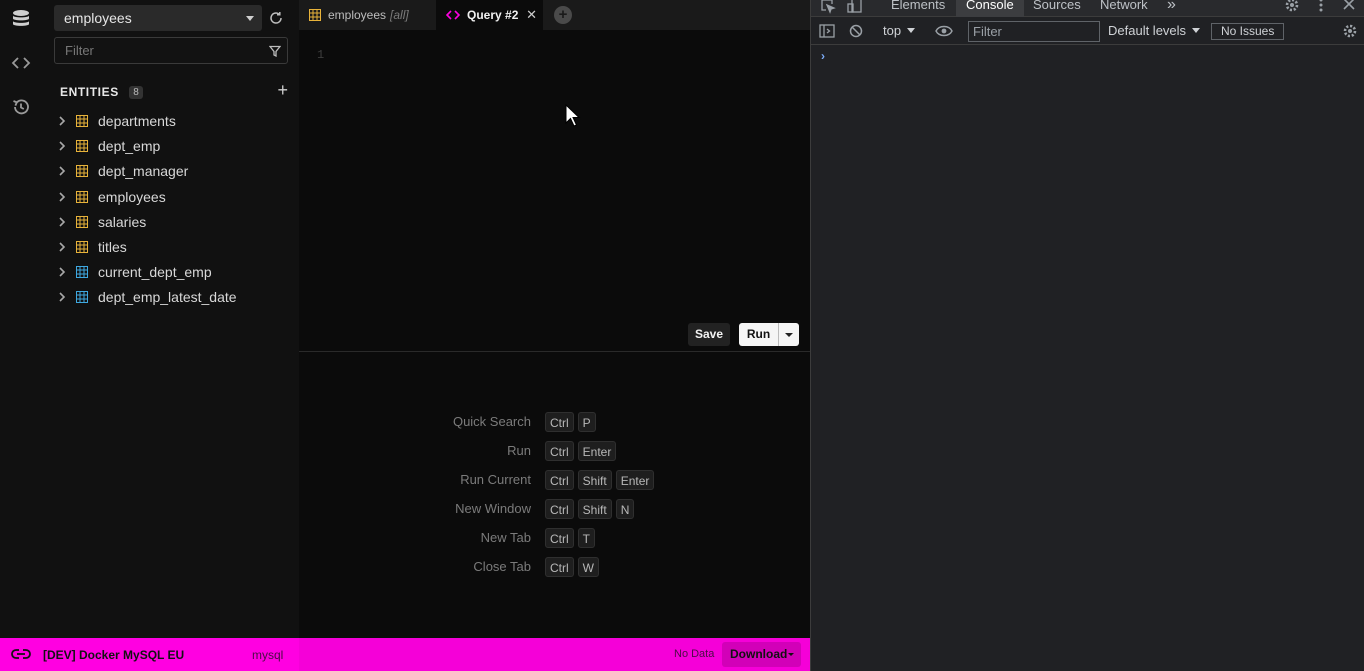 The image size is (1364, 671). I want to click on run-options-button, so click(788, 334).